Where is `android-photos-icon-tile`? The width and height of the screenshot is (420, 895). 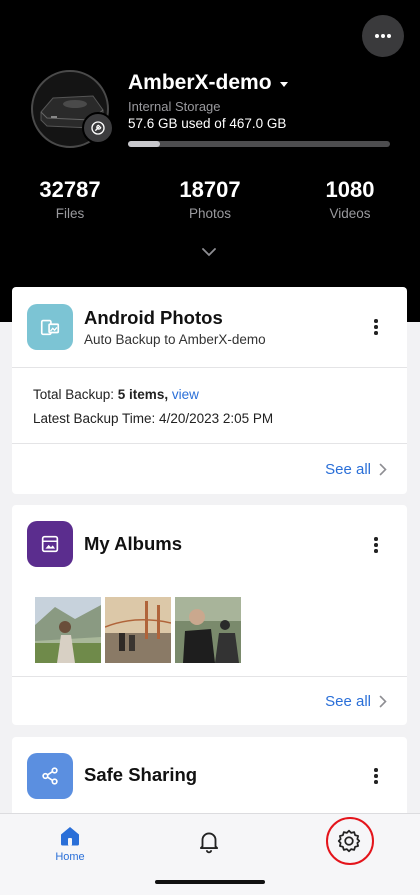 android-photos-icon-tile is located at coordinates (50, 327).